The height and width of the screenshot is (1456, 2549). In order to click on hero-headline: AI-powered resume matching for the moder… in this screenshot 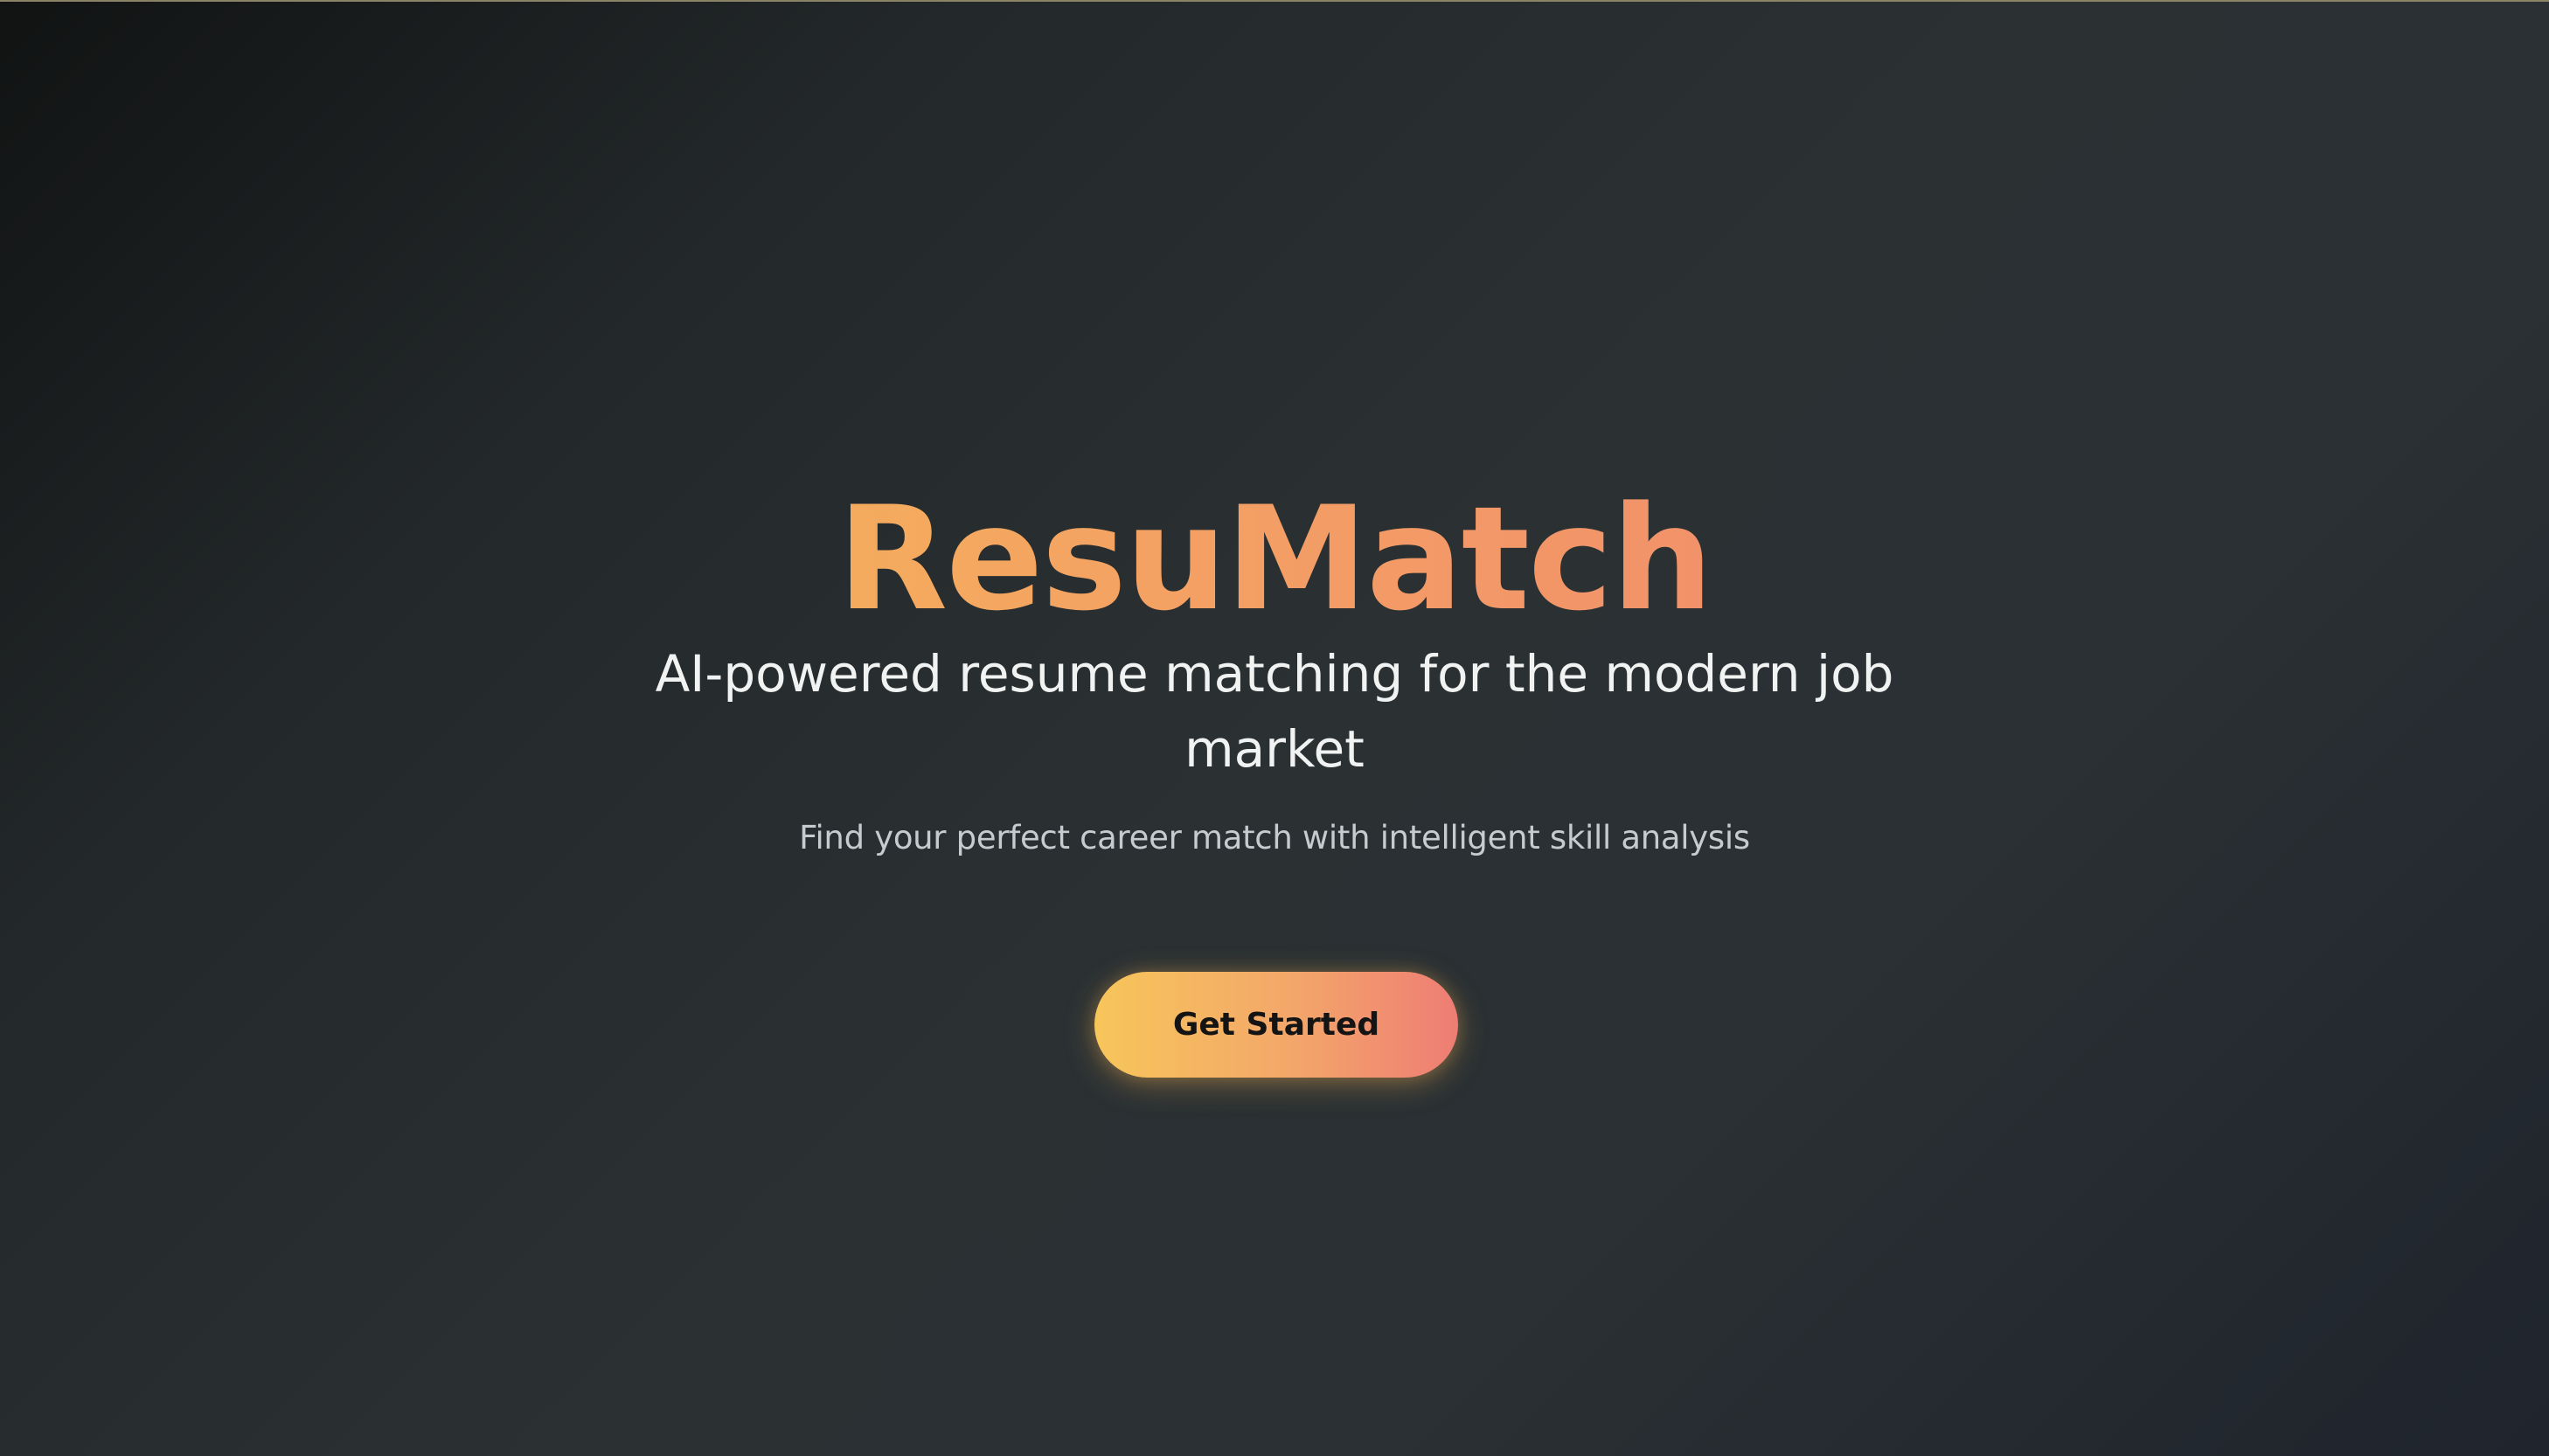, I will do `click(1274, 711)`.